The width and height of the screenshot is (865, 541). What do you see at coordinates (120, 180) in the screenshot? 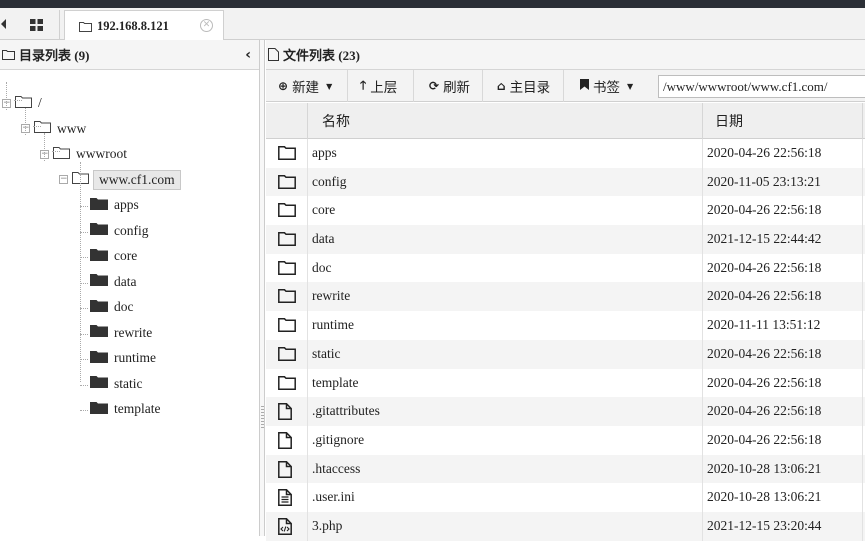
I see `tree-node: − www.cf1.com` at bounding box center [120, 180].